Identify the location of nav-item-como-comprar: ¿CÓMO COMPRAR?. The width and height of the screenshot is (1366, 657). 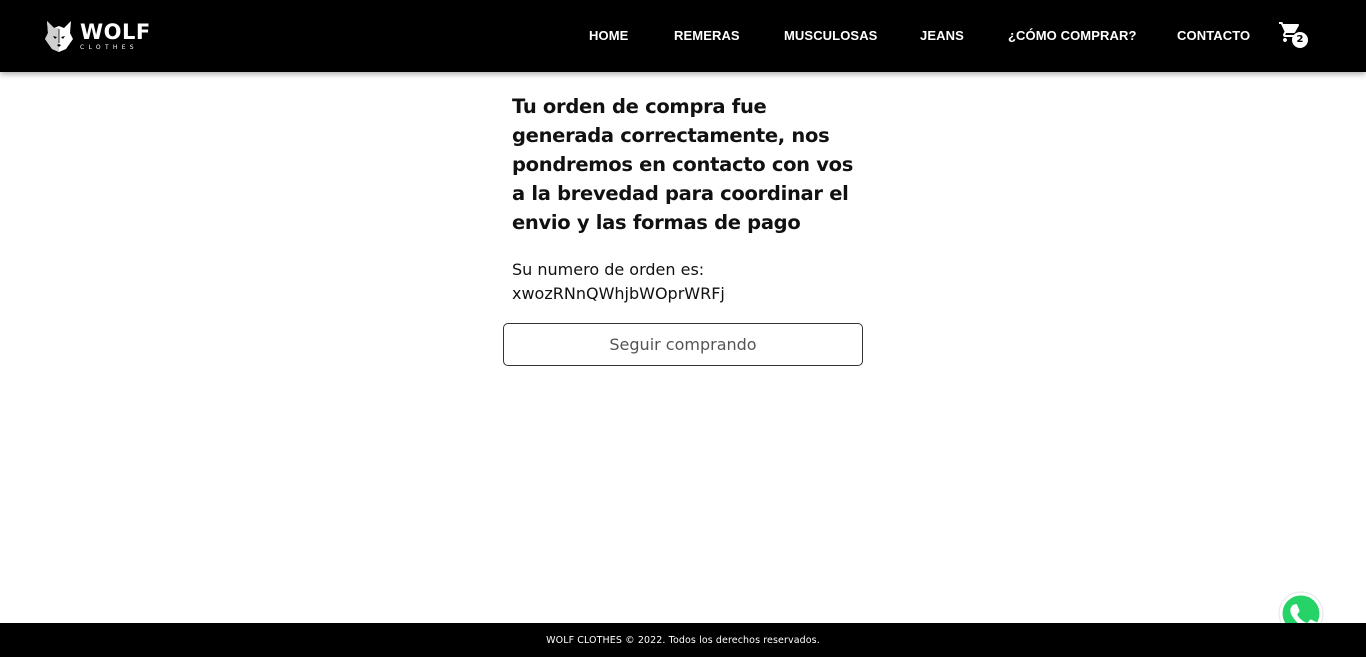
(1072, 35).